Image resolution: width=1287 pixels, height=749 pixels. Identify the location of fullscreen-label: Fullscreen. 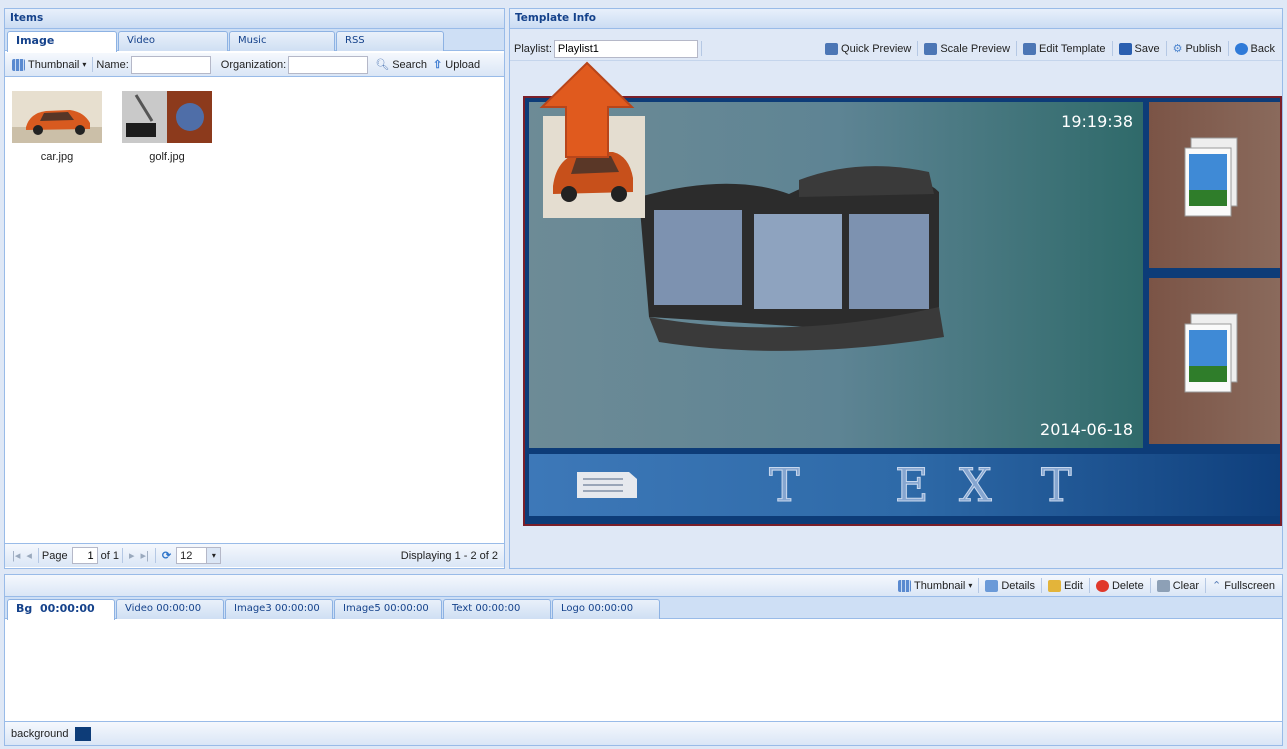
(1249, 585).